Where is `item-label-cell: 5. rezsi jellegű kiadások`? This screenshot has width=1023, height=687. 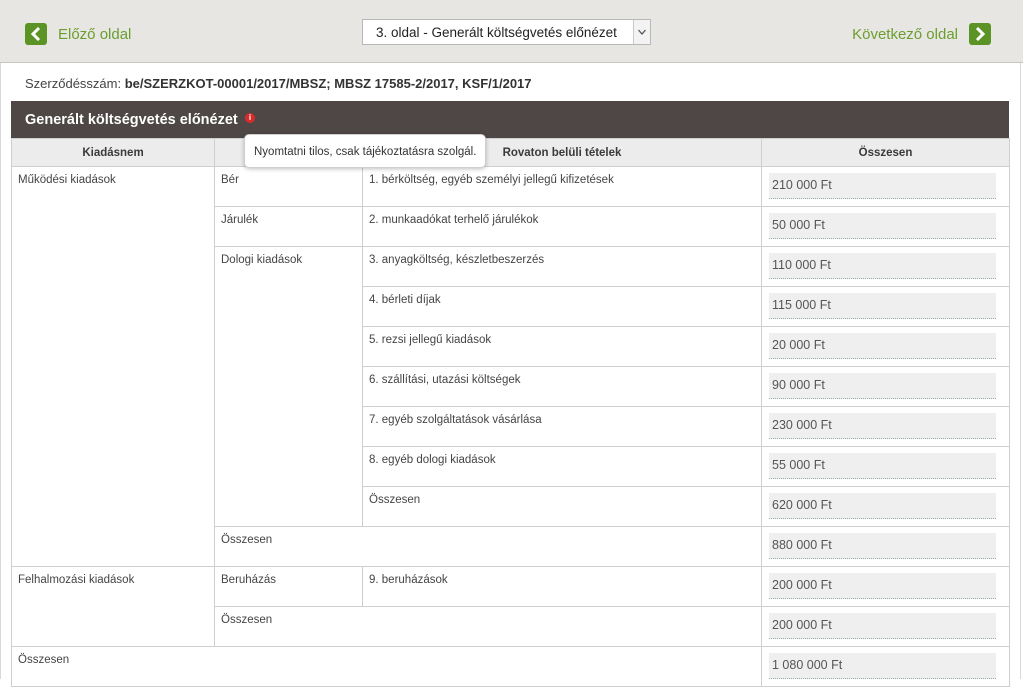 item-label-cell: 5. rezsi jellegű kiadások is located at coordinates (562, 346).